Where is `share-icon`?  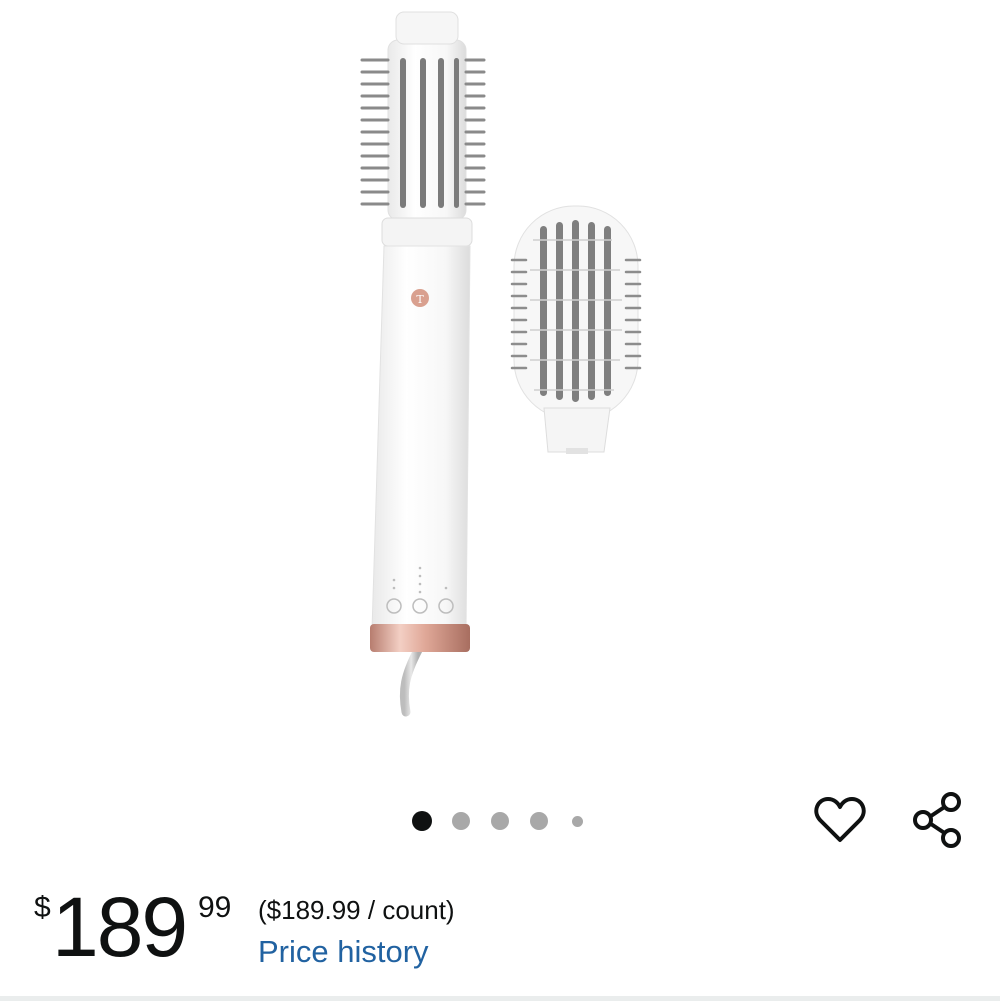 share-icon is located at coordinates (937, 820).